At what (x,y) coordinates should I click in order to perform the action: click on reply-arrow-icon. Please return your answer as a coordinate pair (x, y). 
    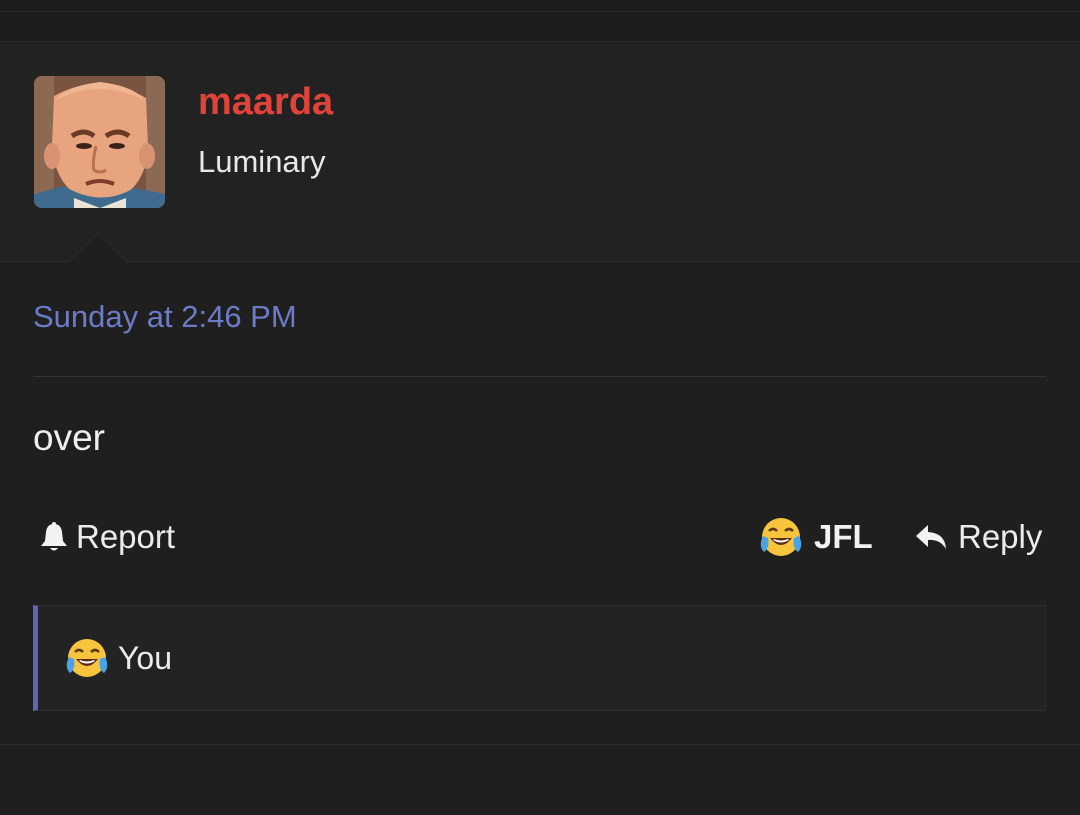
    Looking at the image, I should click on (932, 537).